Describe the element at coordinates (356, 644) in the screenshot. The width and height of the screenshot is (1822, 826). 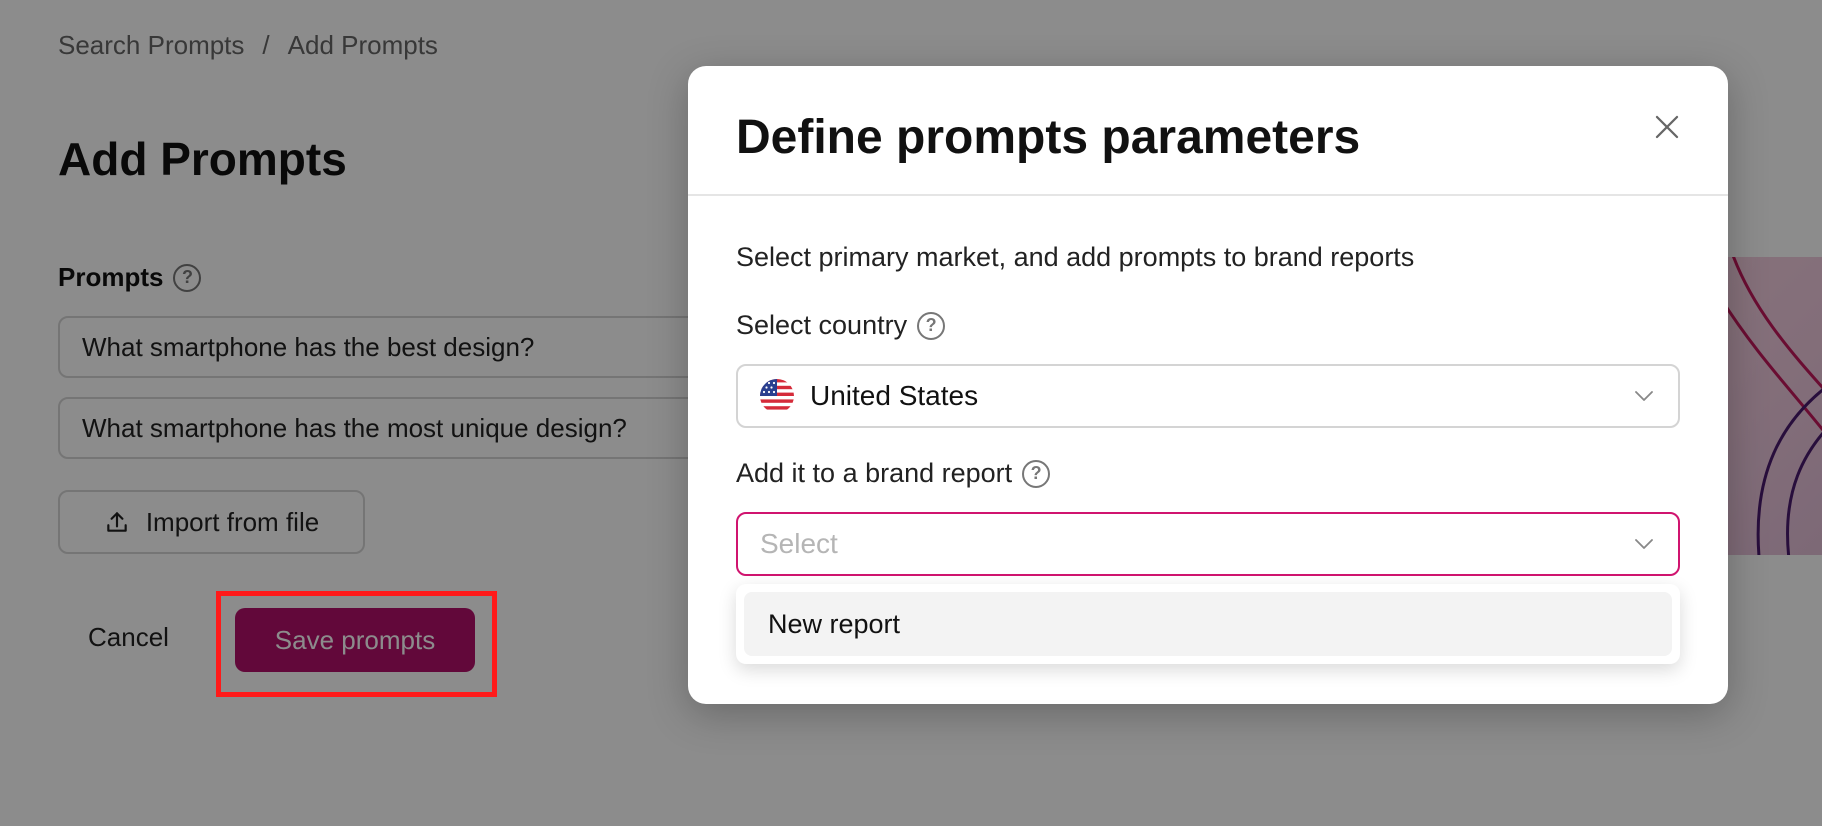
I see `highlight-box` at that location.